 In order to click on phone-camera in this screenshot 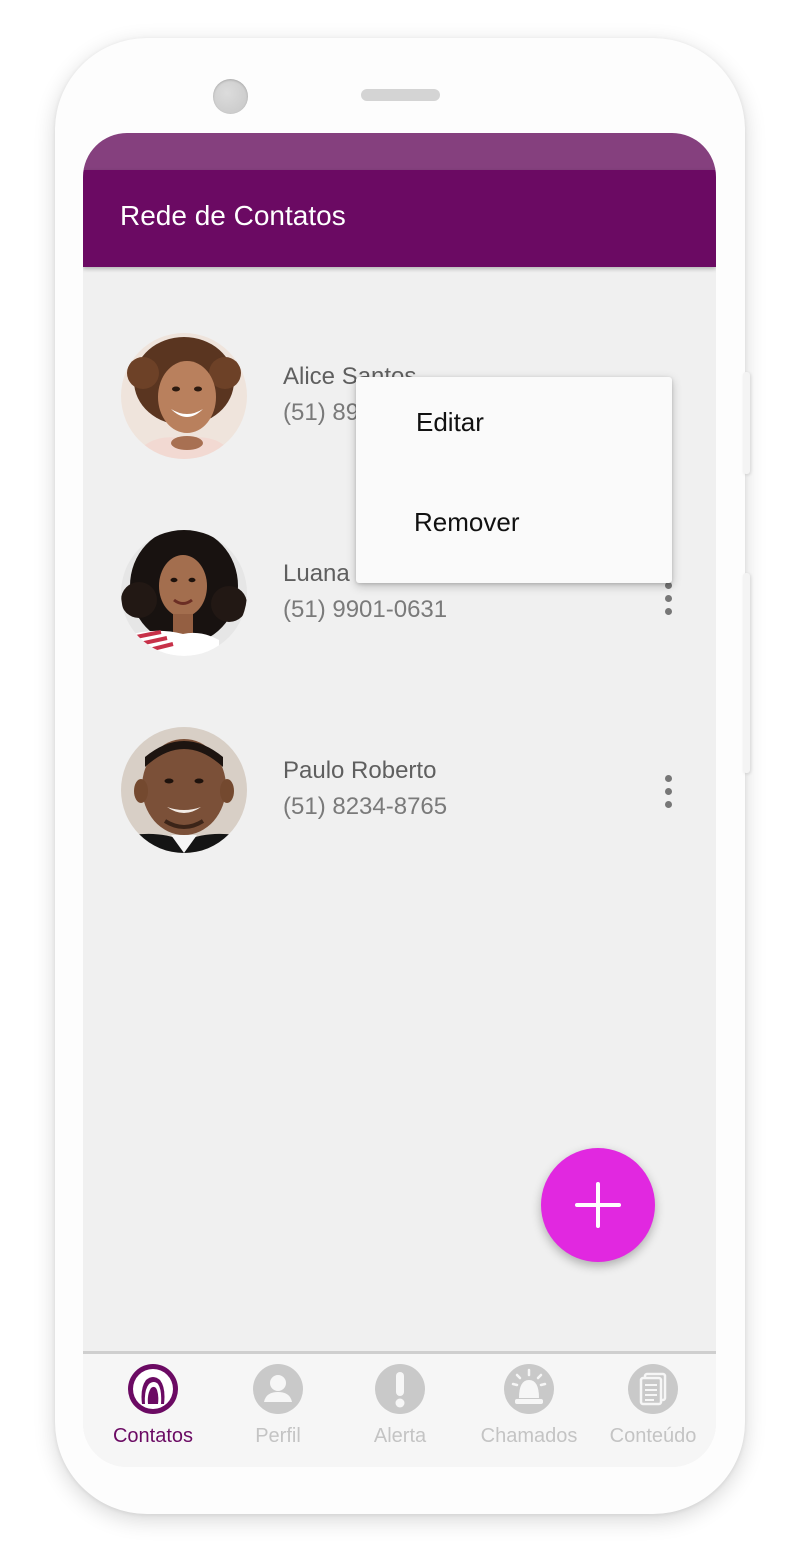, I will do `click(230, 96)`.